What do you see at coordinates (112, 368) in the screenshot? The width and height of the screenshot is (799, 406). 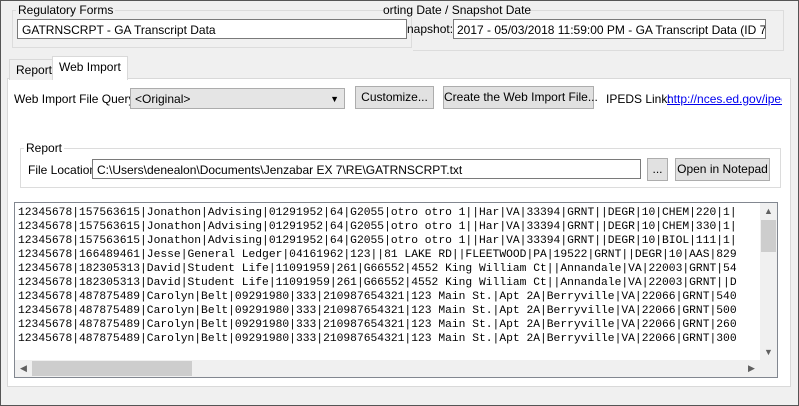 I see `horizontal-scroll-thumb` at bounding box center [112, 368].